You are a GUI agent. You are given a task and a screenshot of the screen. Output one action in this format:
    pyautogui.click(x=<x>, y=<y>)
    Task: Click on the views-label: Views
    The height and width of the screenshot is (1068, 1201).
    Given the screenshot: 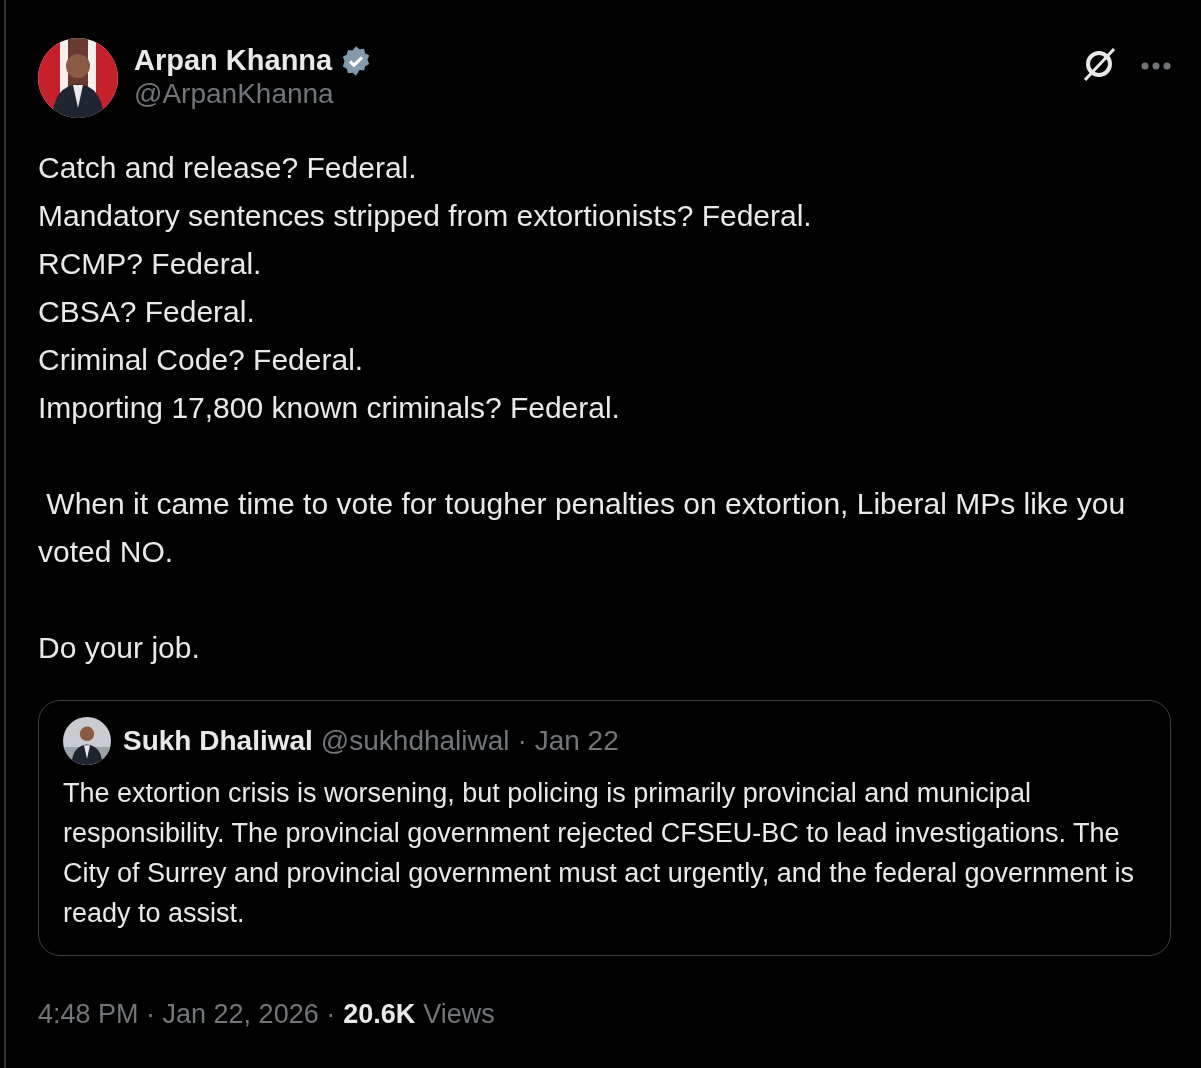 What is the action you would take?
    pyautogui.click(x=459, y=1014)
    